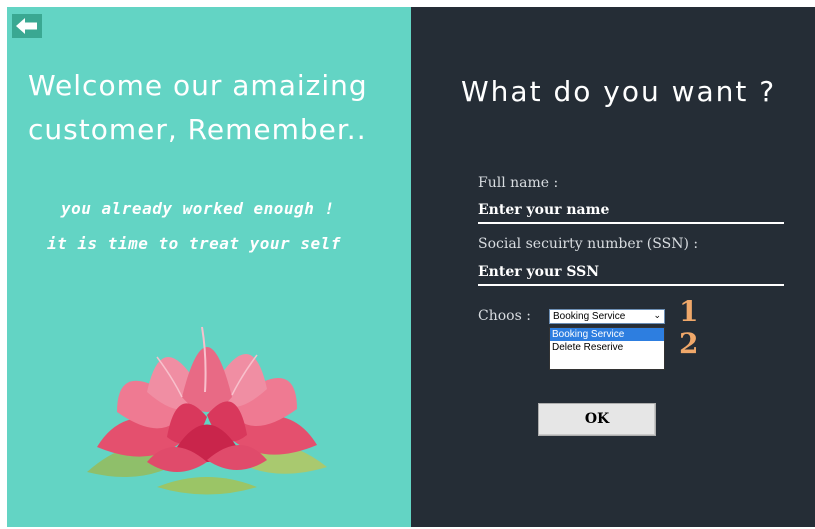 This screenshot has width=815, height=529. I want to click on service-dropdown-list: Booking Service Delete Reserive, so click(607, 348).